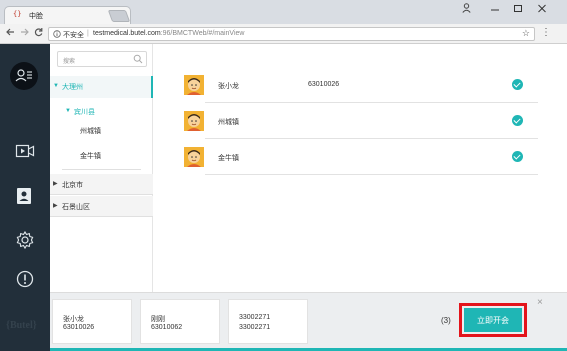 The width and height of the screenshot is (567, 351). What do you see at coordinates (446, 320) in the screenshot?
I see `selected-count: (3)` at bounding box center [446, 320].